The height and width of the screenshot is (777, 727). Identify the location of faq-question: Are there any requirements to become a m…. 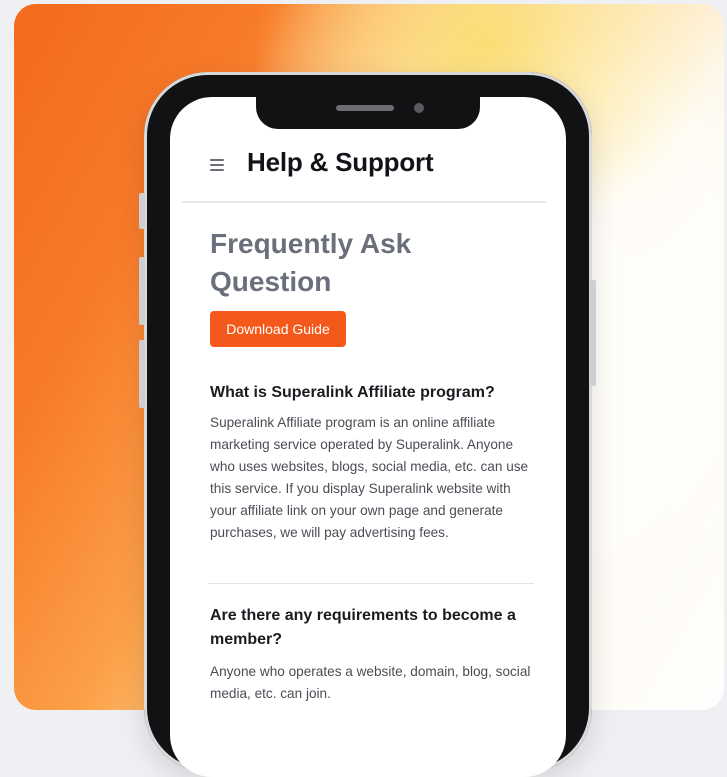
(375, 628).